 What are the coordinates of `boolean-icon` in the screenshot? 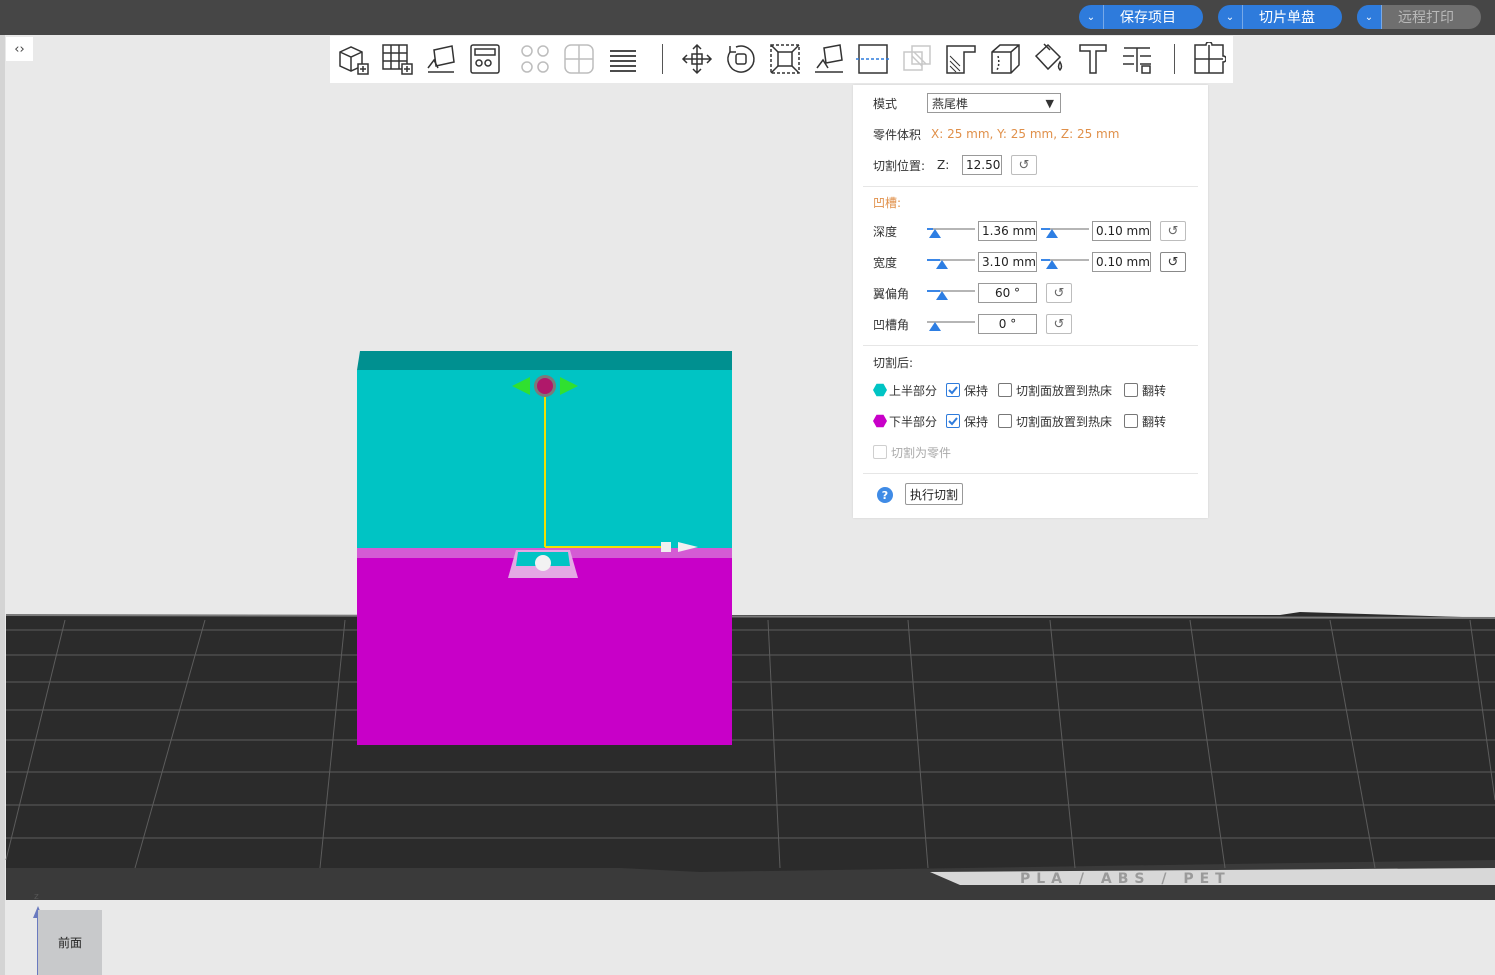 It's located at (917, 58).